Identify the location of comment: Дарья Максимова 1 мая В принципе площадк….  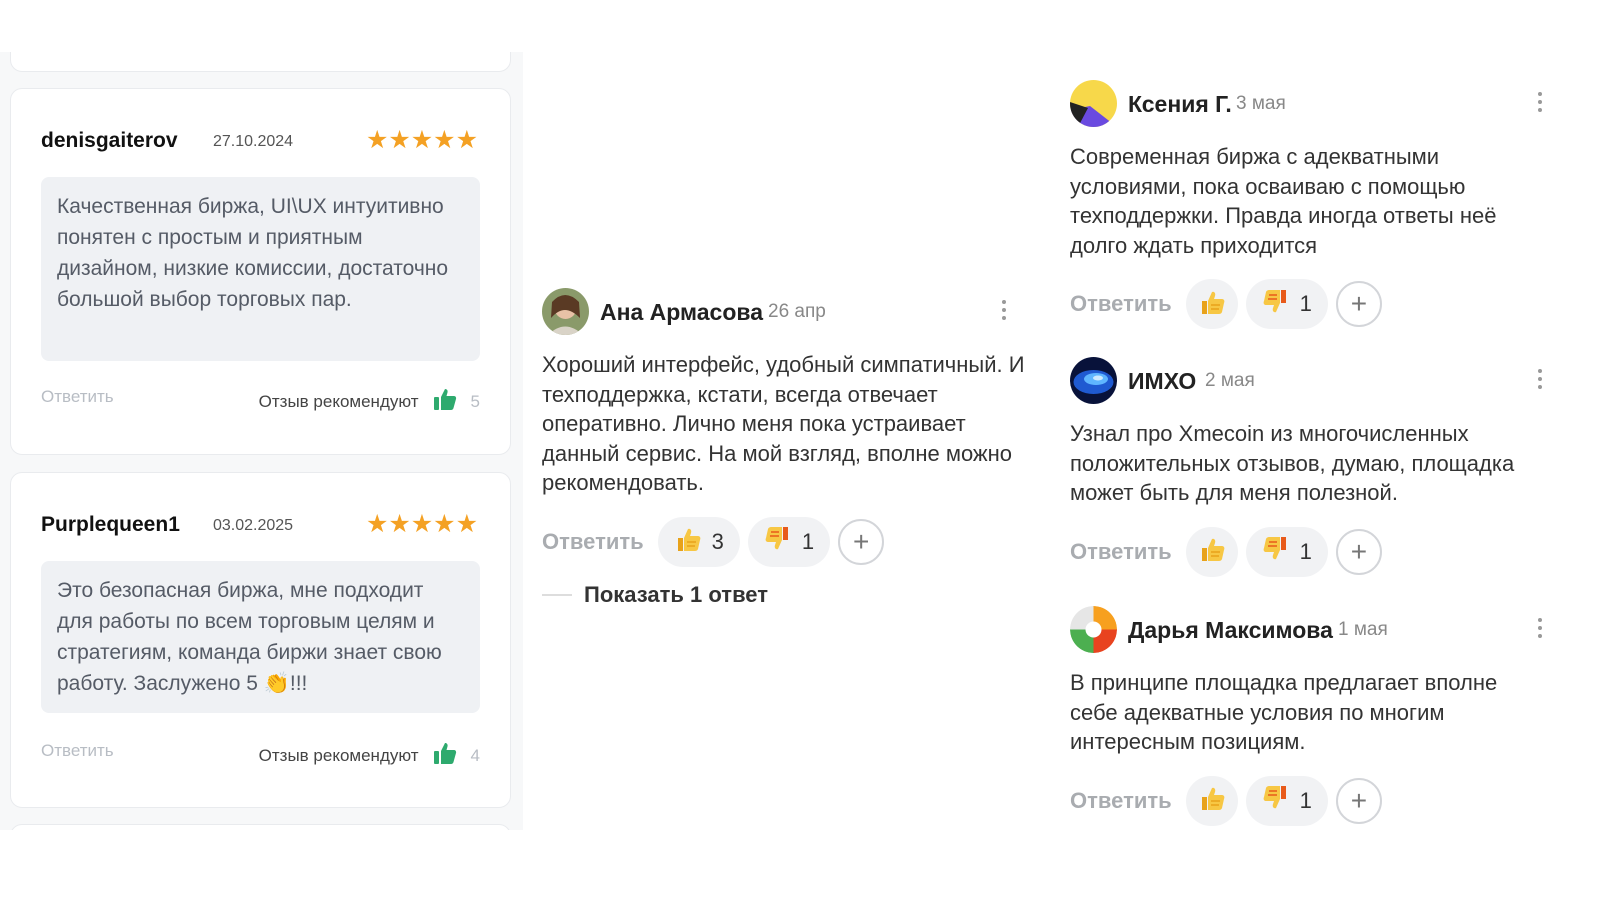
(1310, 716).